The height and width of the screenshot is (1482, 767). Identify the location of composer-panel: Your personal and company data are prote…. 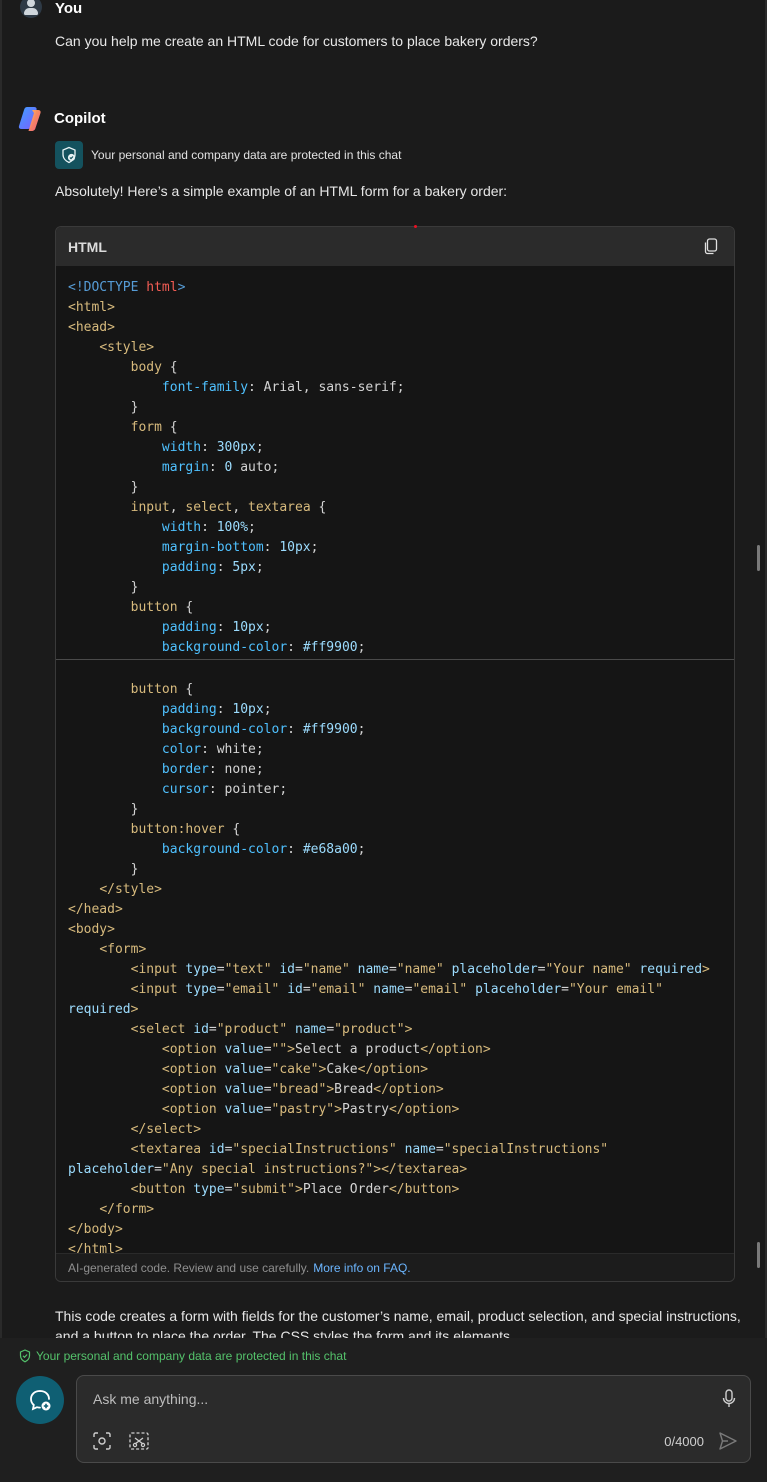
(383, 1410).